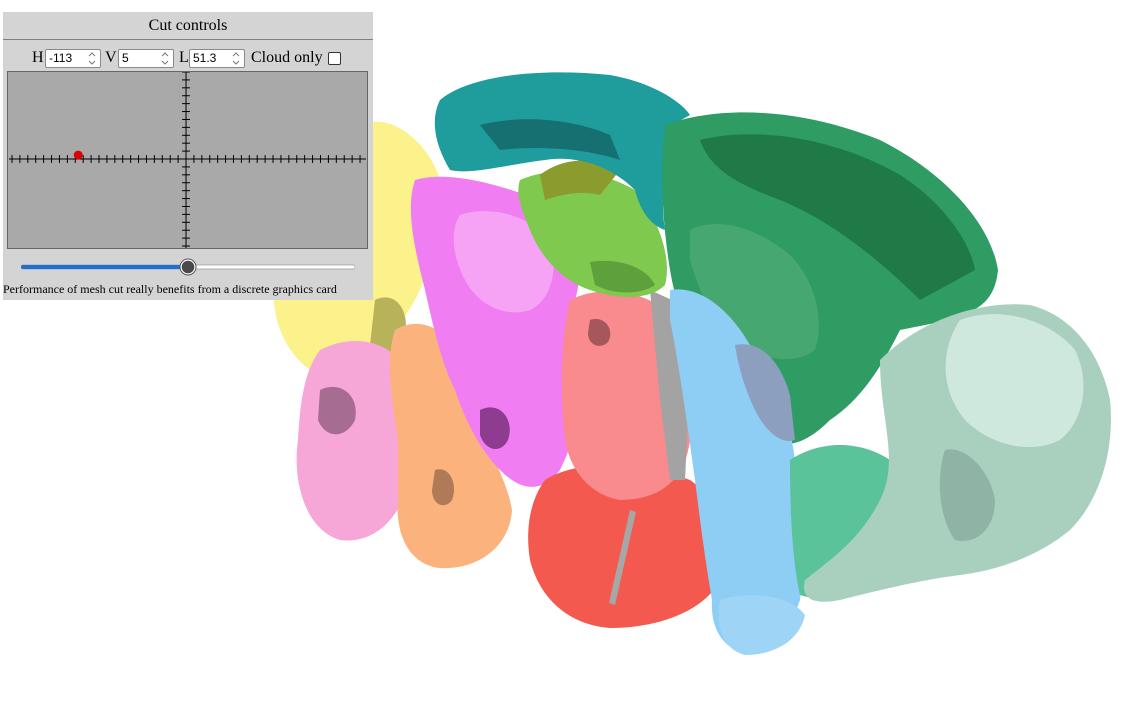 Image resolution: width=1135 pixels, height=702 pixels. Describe the element at coordinates (205, 58) in the screenshot. I see `l-value: 51.3` at that location.